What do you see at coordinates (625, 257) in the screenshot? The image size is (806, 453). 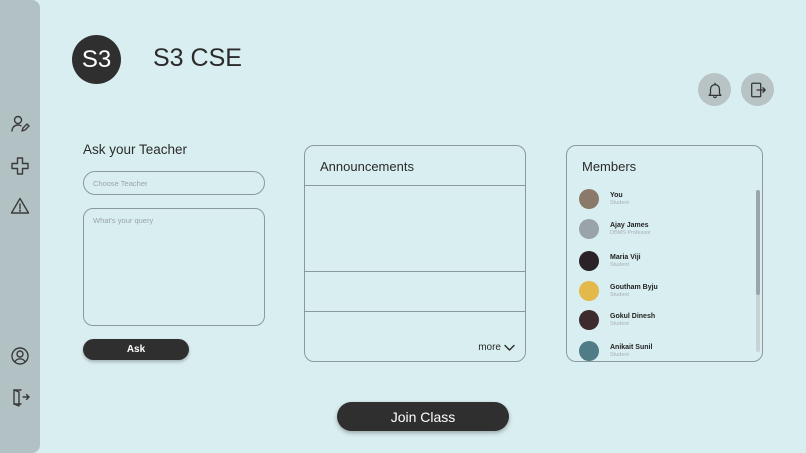 I see `member-name: Maria Viji` at bounding box center [625, 257].